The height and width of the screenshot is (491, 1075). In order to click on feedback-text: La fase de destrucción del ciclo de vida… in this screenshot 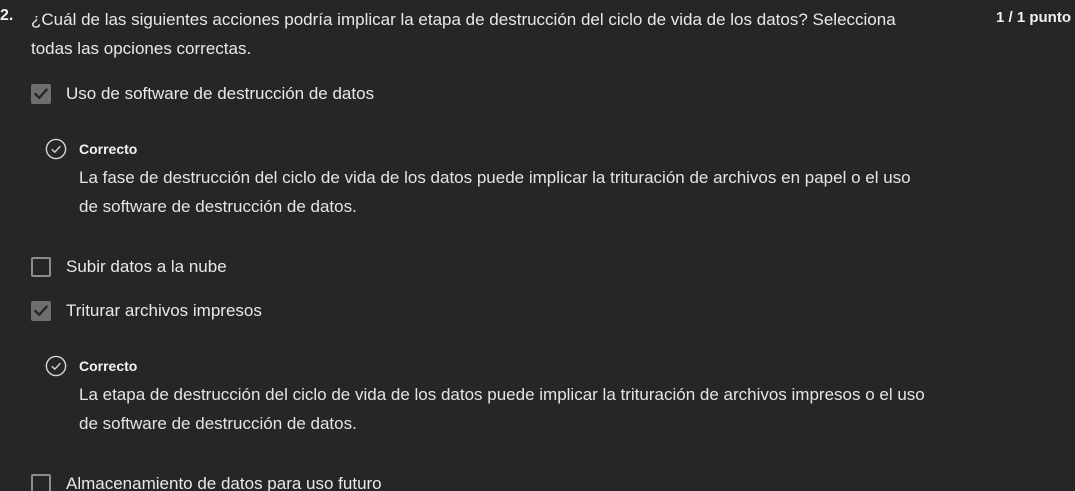, I will do `click(495, 192)`.